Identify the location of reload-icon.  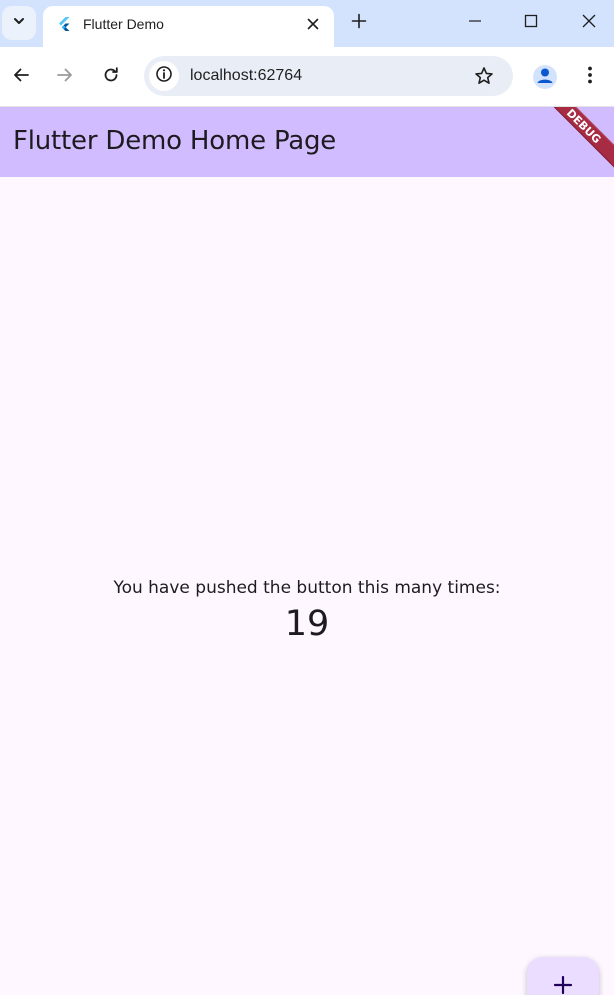
(111, 77).